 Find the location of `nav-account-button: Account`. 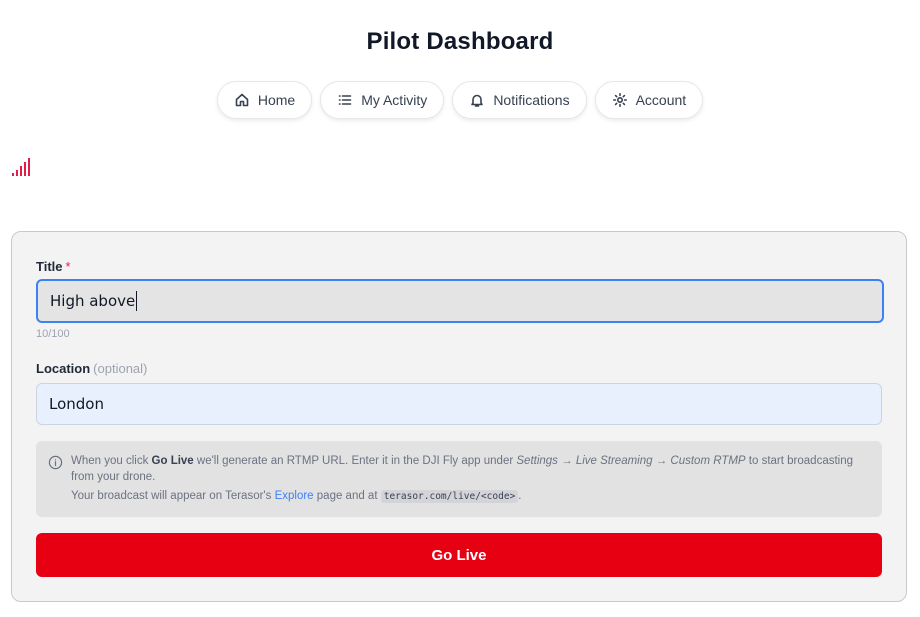

nav-account-button: Account is located at coordinates (649, 100).